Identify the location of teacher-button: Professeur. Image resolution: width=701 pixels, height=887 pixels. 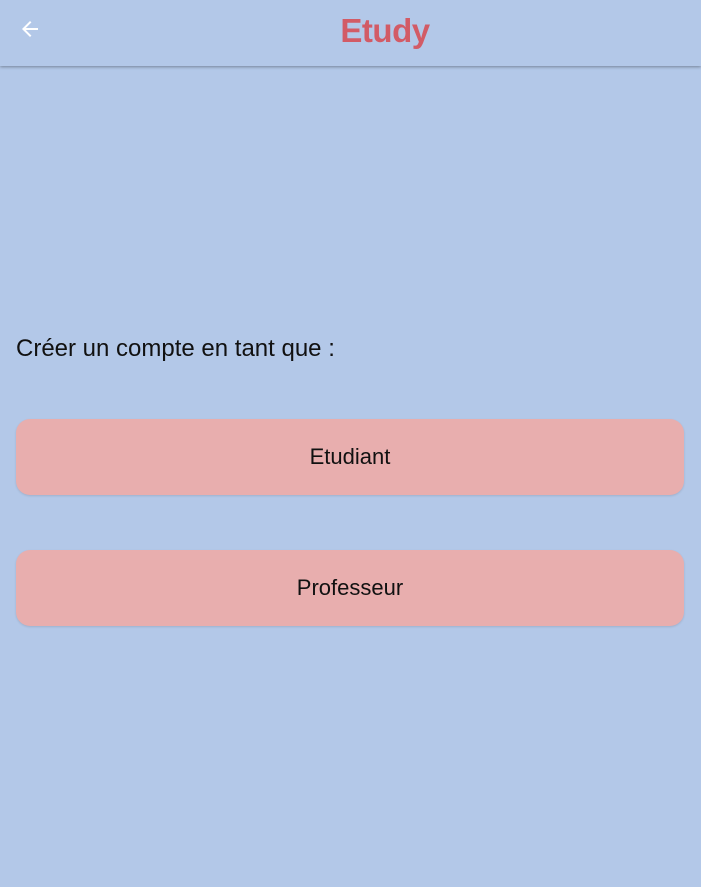
(350, 588).